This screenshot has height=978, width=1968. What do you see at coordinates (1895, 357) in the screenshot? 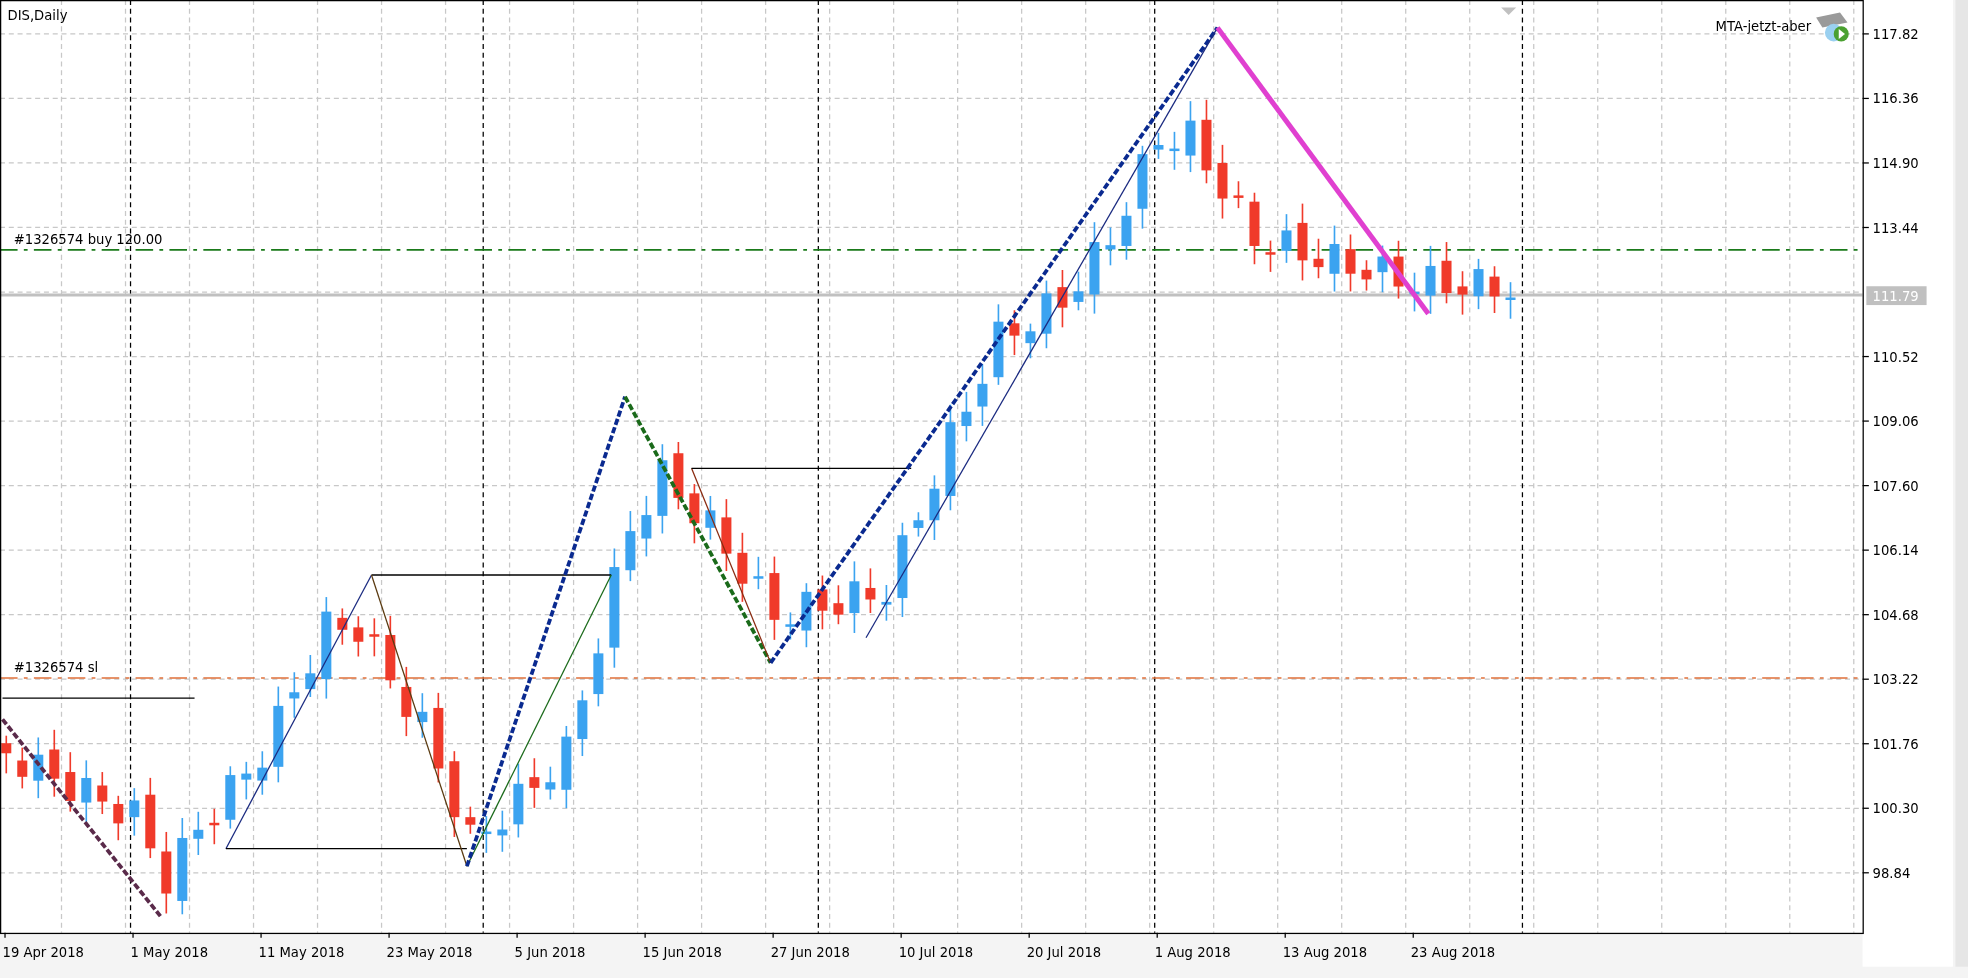
I see `price-label: 110.52` at bounding box center [1895, 357].